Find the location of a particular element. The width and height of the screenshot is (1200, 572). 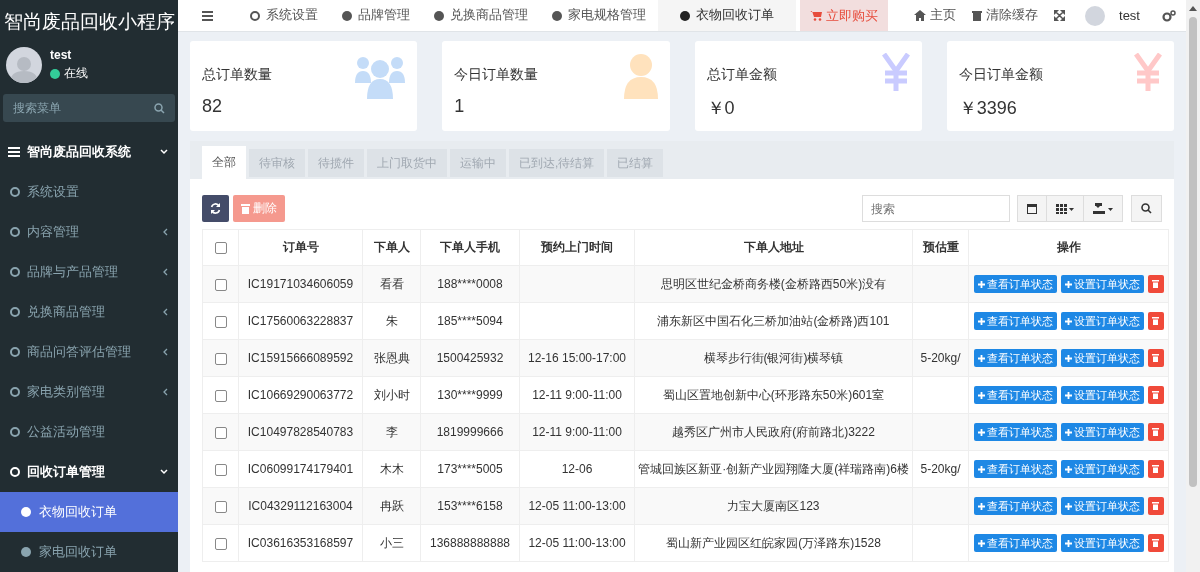

nav-tab: 系统设置 is located at coordinates (284, 15).